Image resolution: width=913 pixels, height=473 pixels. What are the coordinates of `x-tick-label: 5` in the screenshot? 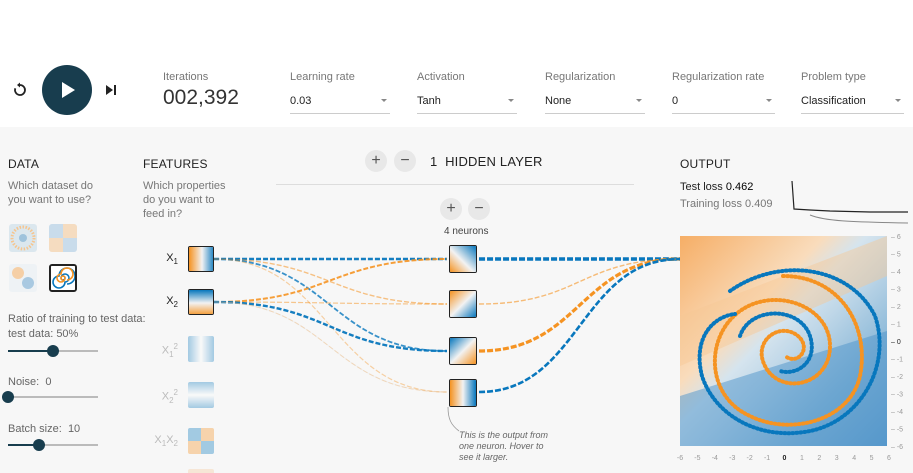 It's located at (872, 458).